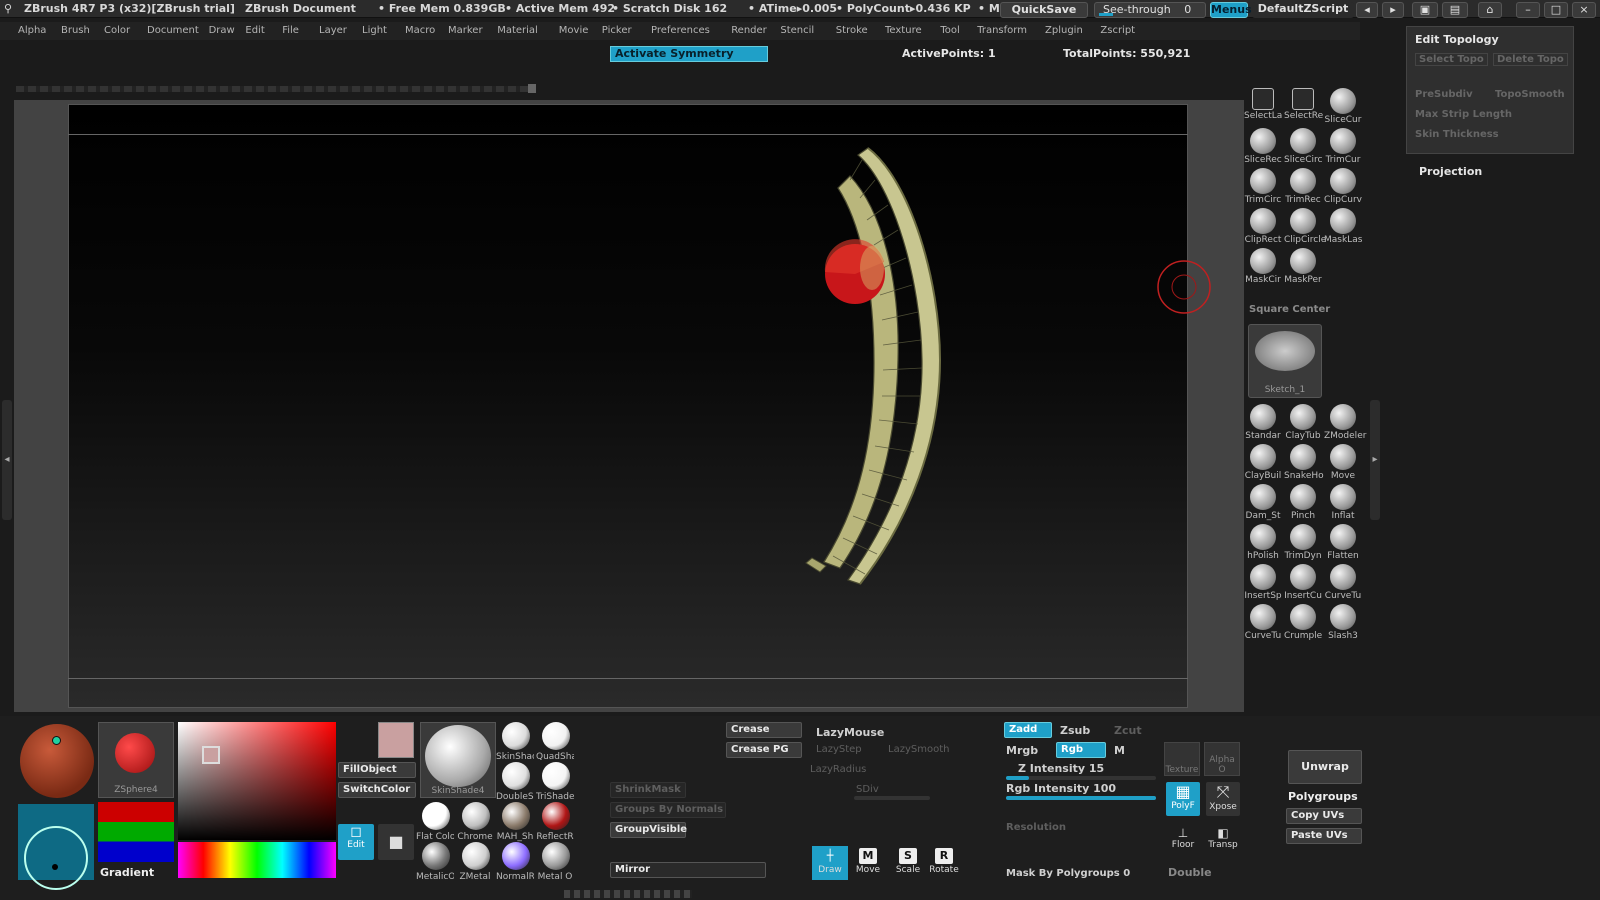 The height and width of the screenshot is (900, 1600). What do you see at coordinates (1183, 799) in the screenshot?
I see `polyf-button: ▦ PolyF` at bounding box center [1183, 799].